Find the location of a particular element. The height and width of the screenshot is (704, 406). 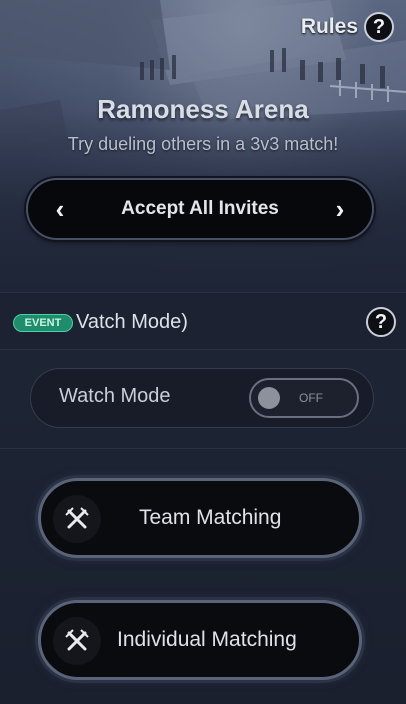

team-matching-button: Team Matching is located at coordinates (200, 518).